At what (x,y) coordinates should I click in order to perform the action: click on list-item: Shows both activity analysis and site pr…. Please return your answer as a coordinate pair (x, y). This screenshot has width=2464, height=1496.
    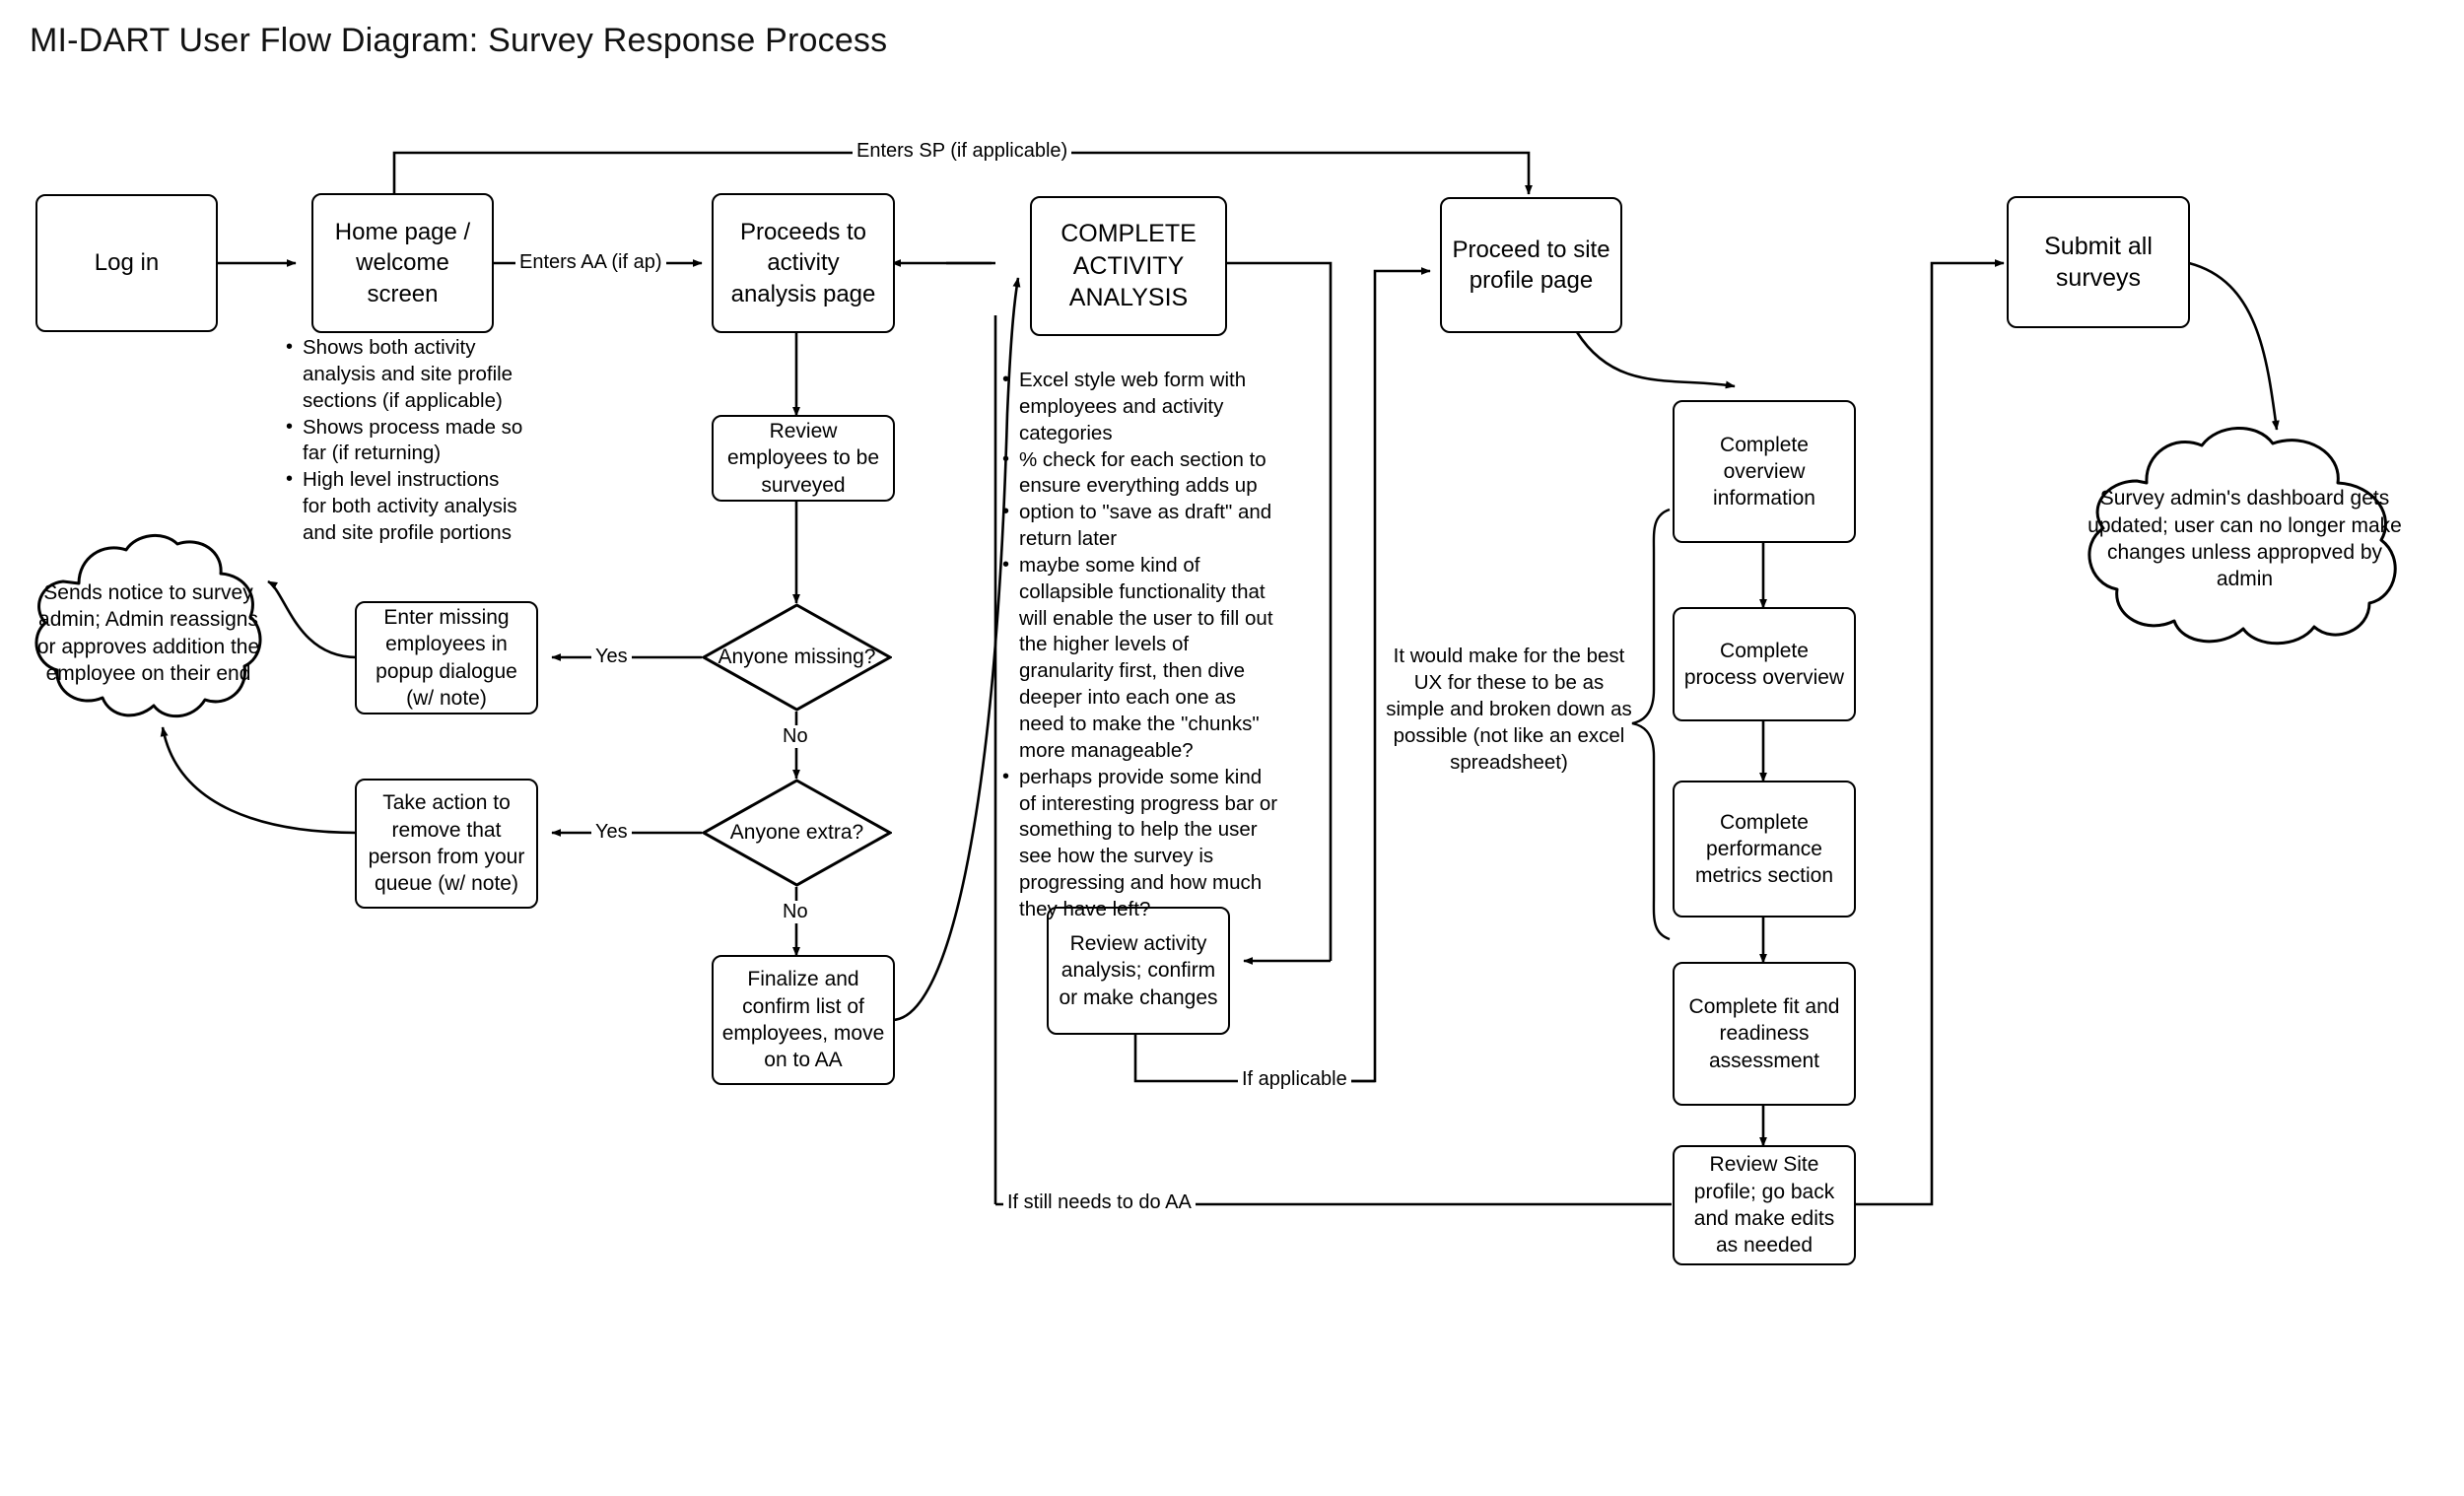
    Looking at the image, I should click on (404, 374).